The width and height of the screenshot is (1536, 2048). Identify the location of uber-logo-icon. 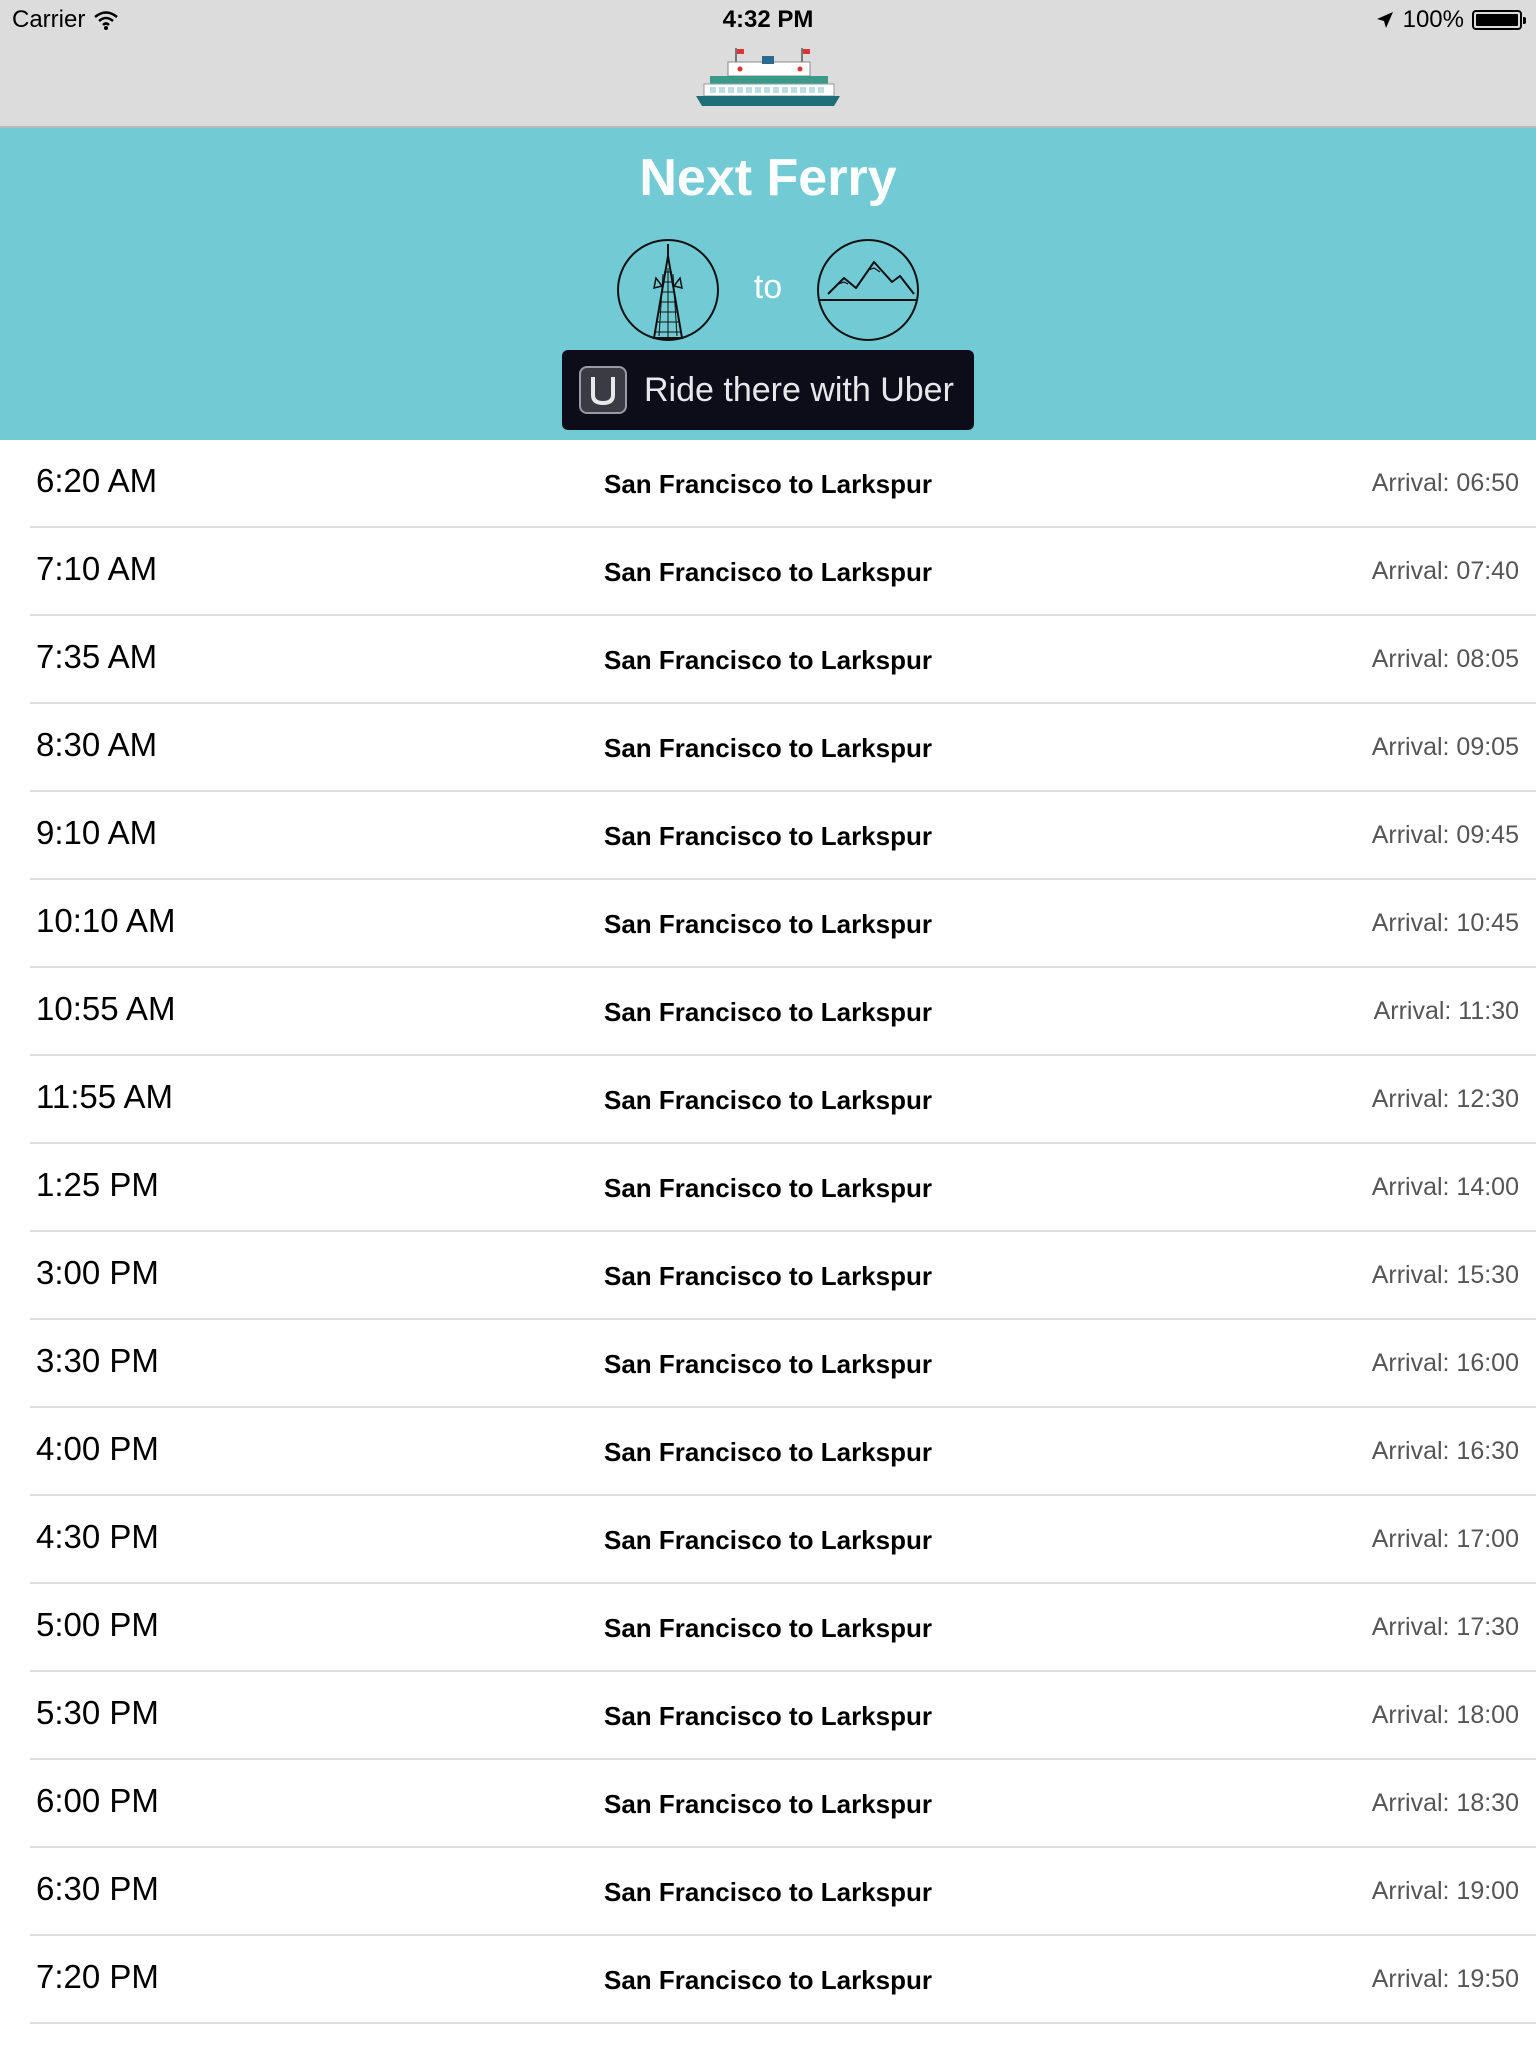
(603, 390).